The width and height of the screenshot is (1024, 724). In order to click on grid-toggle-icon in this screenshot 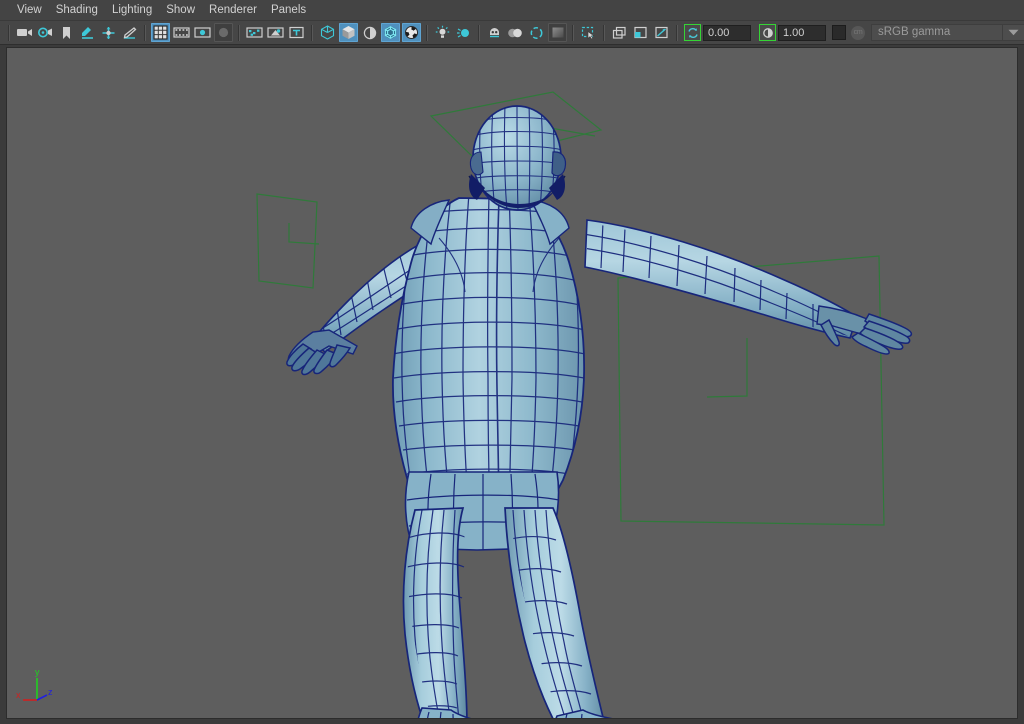, I will do `click(160, 32)`.